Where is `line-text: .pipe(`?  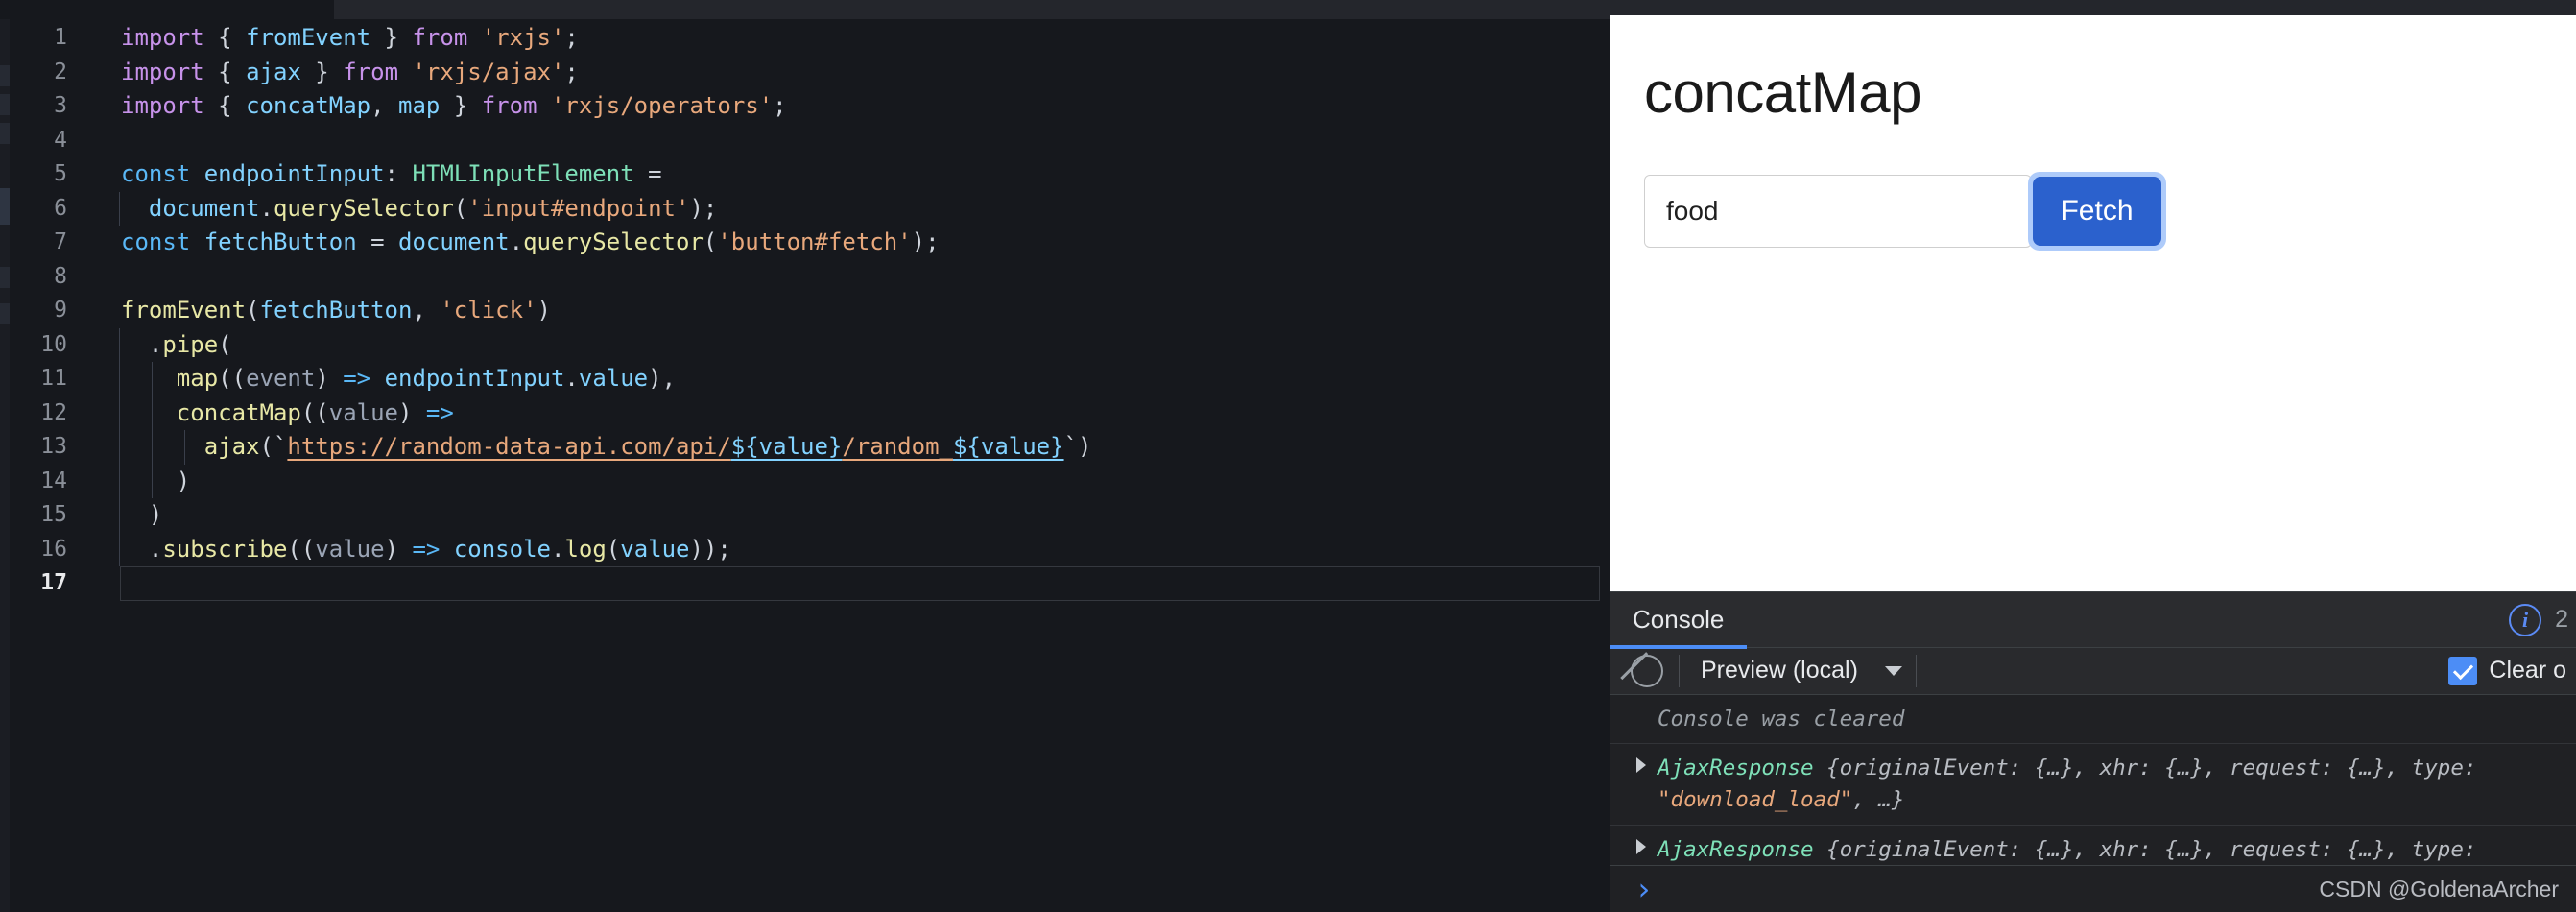 line-text: .pipe( is located at coordinates (158, 344).